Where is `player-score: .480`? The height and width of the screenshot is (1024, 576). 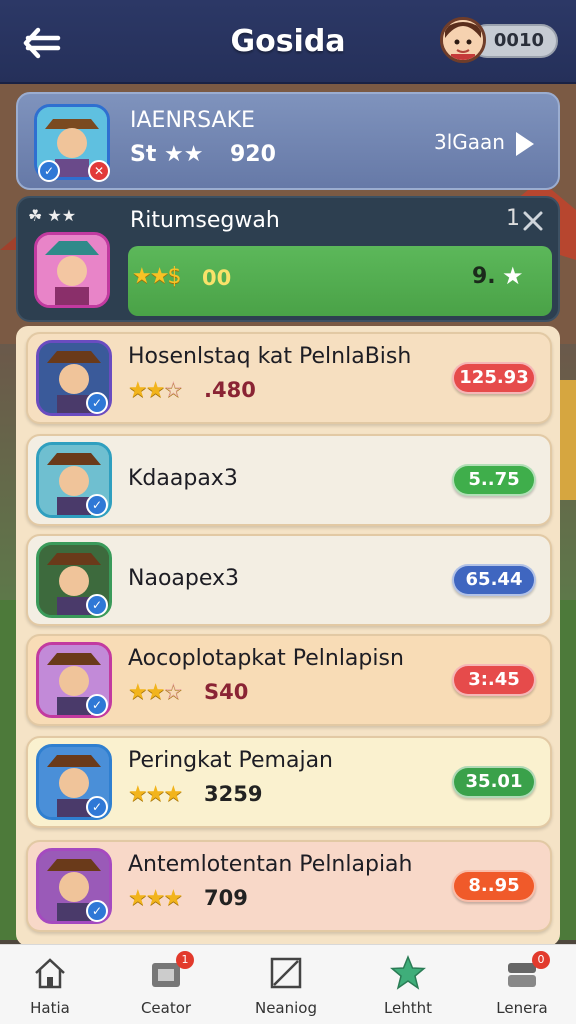
player-score: .480 is located at coordinates (230, 390).